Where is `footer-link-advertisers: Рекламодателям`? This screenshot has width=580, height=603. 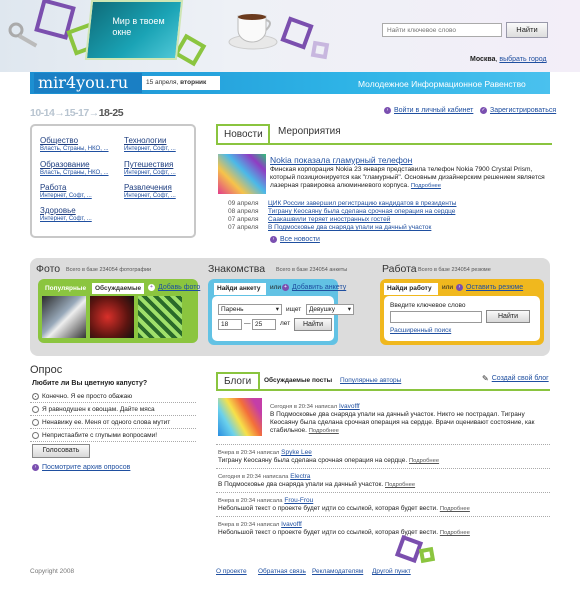 footer-link-advertisers: Рекламодателям is located at coordinates (337, 571).